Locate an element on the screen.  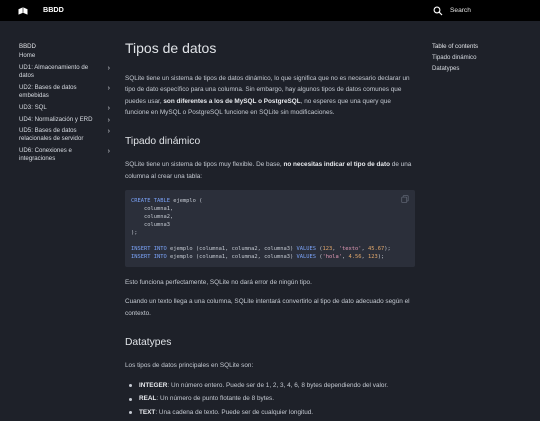
page-title: Tipos de datos is located at coordinates (171, 48).